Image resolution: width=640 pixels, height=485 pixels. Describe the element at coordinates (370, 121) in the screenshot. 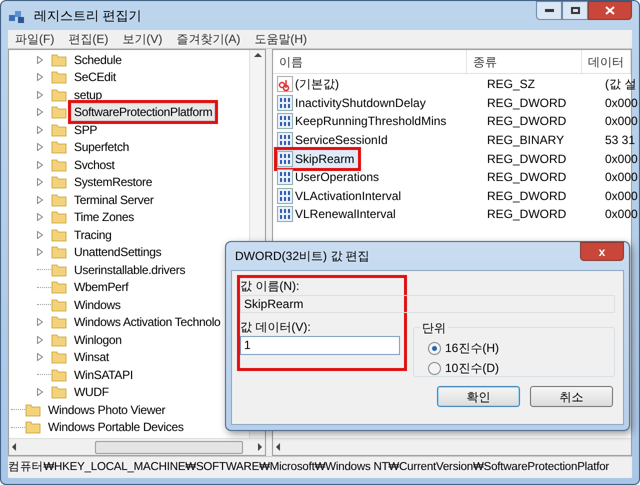

I see `value-name-text: KeepRunningThresholdMins` at that location.